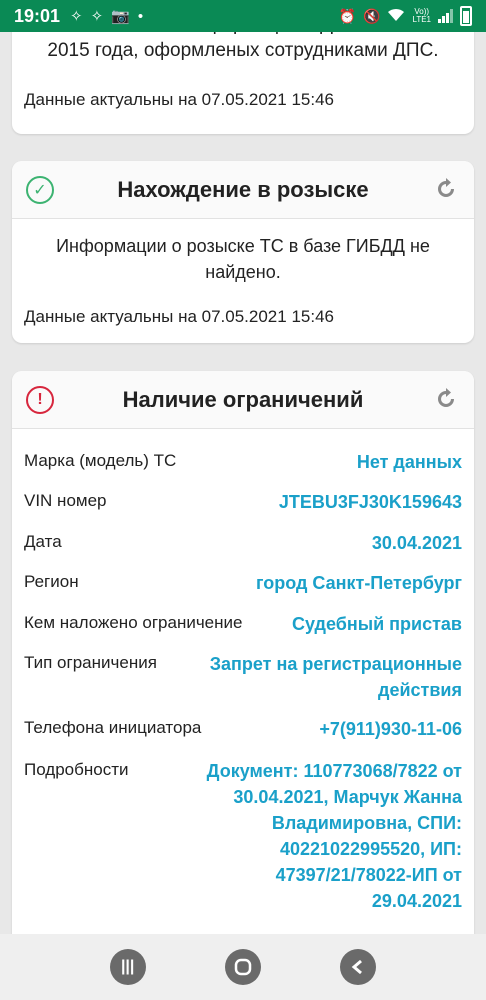 The width and height of the screenshot is (486, 1000). I want to click on status-system-icons: ⏰ 🔇 Vo)) LTE1, so click(405, 16).